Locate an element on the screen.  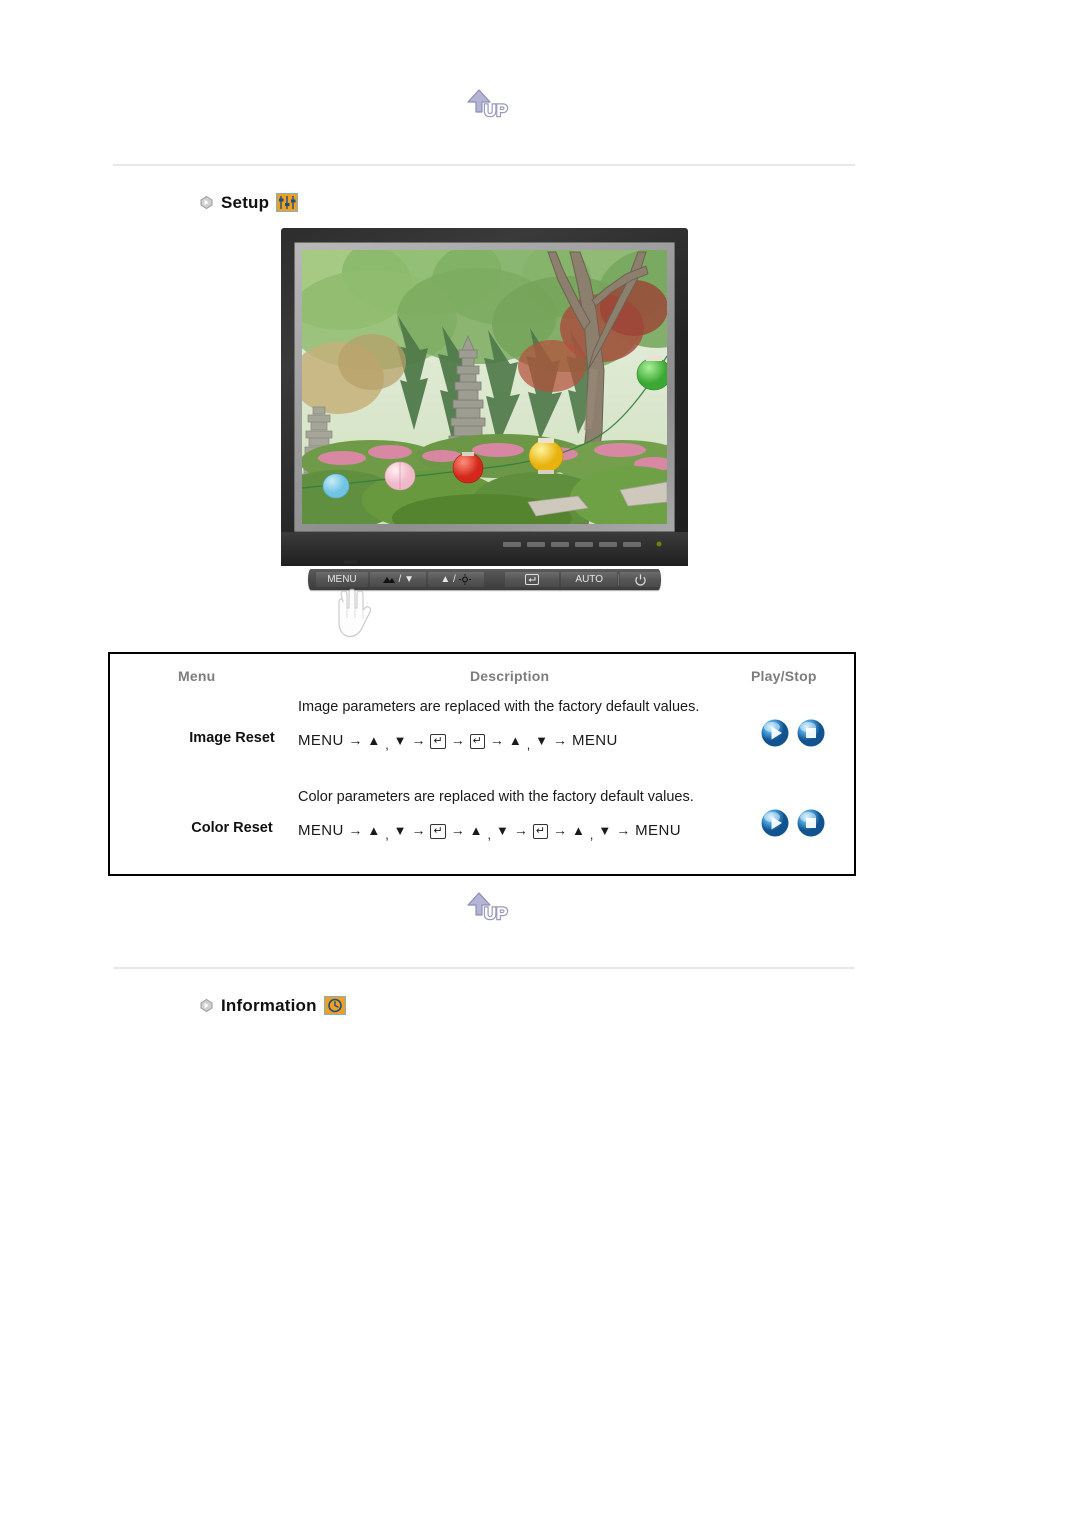
brightness-up-icon is located at coordinates (464, 579).